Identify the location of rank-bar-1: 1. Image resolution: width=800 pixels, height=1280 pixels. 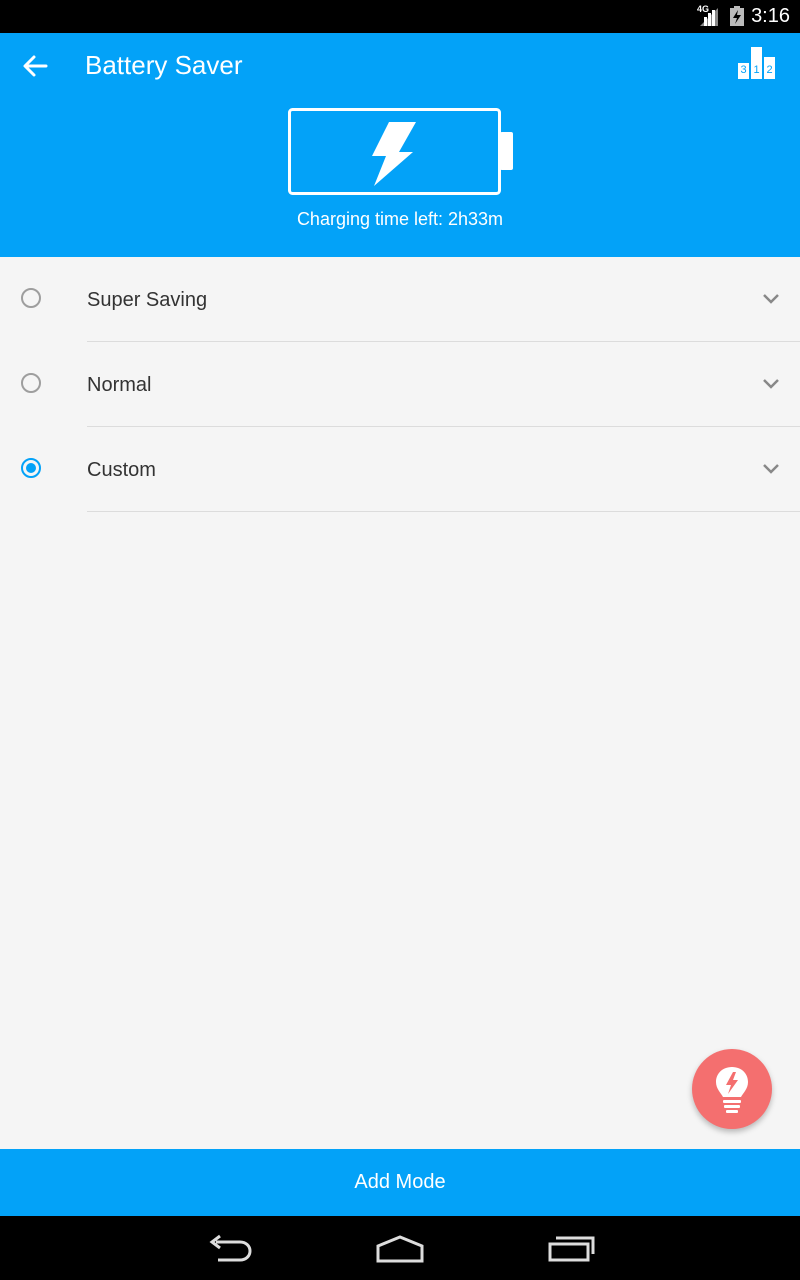
(756, 63).